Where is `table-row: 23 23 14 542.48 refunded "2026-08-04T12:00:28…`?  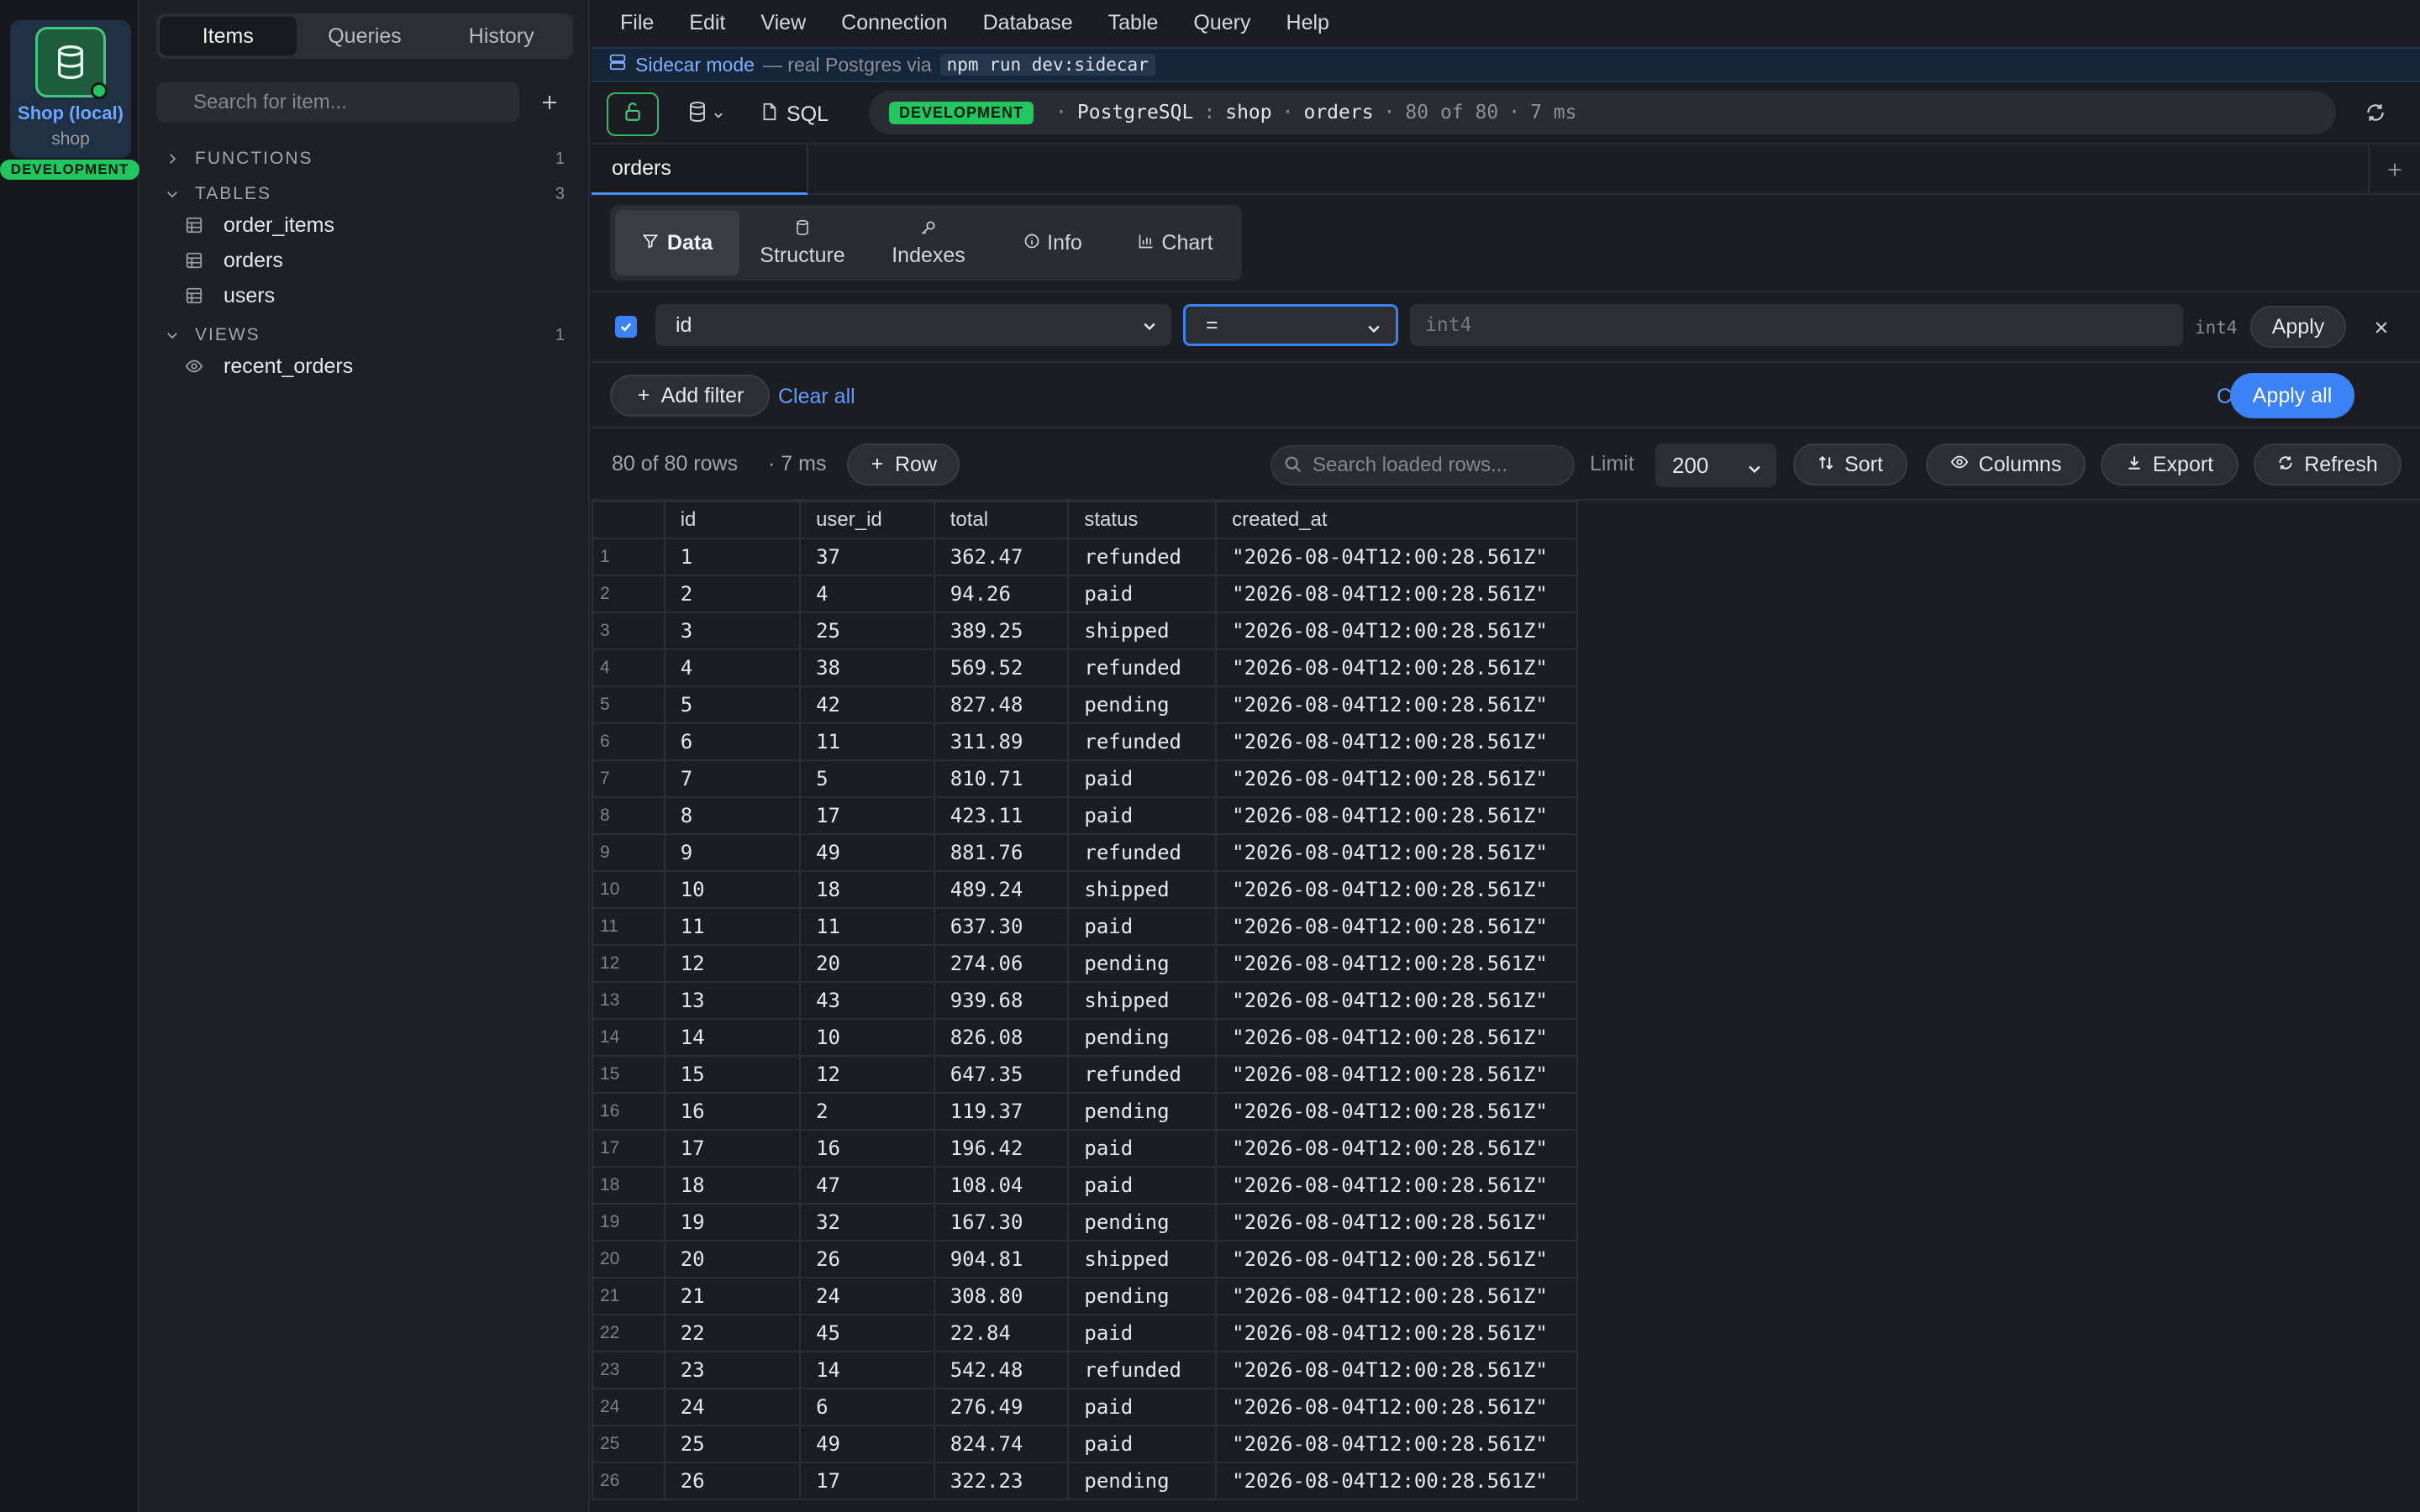
table-row: 23 23 14 542.48 refunded "2026-08-04T12:00:28… is located at coordinates (1085, 1370).